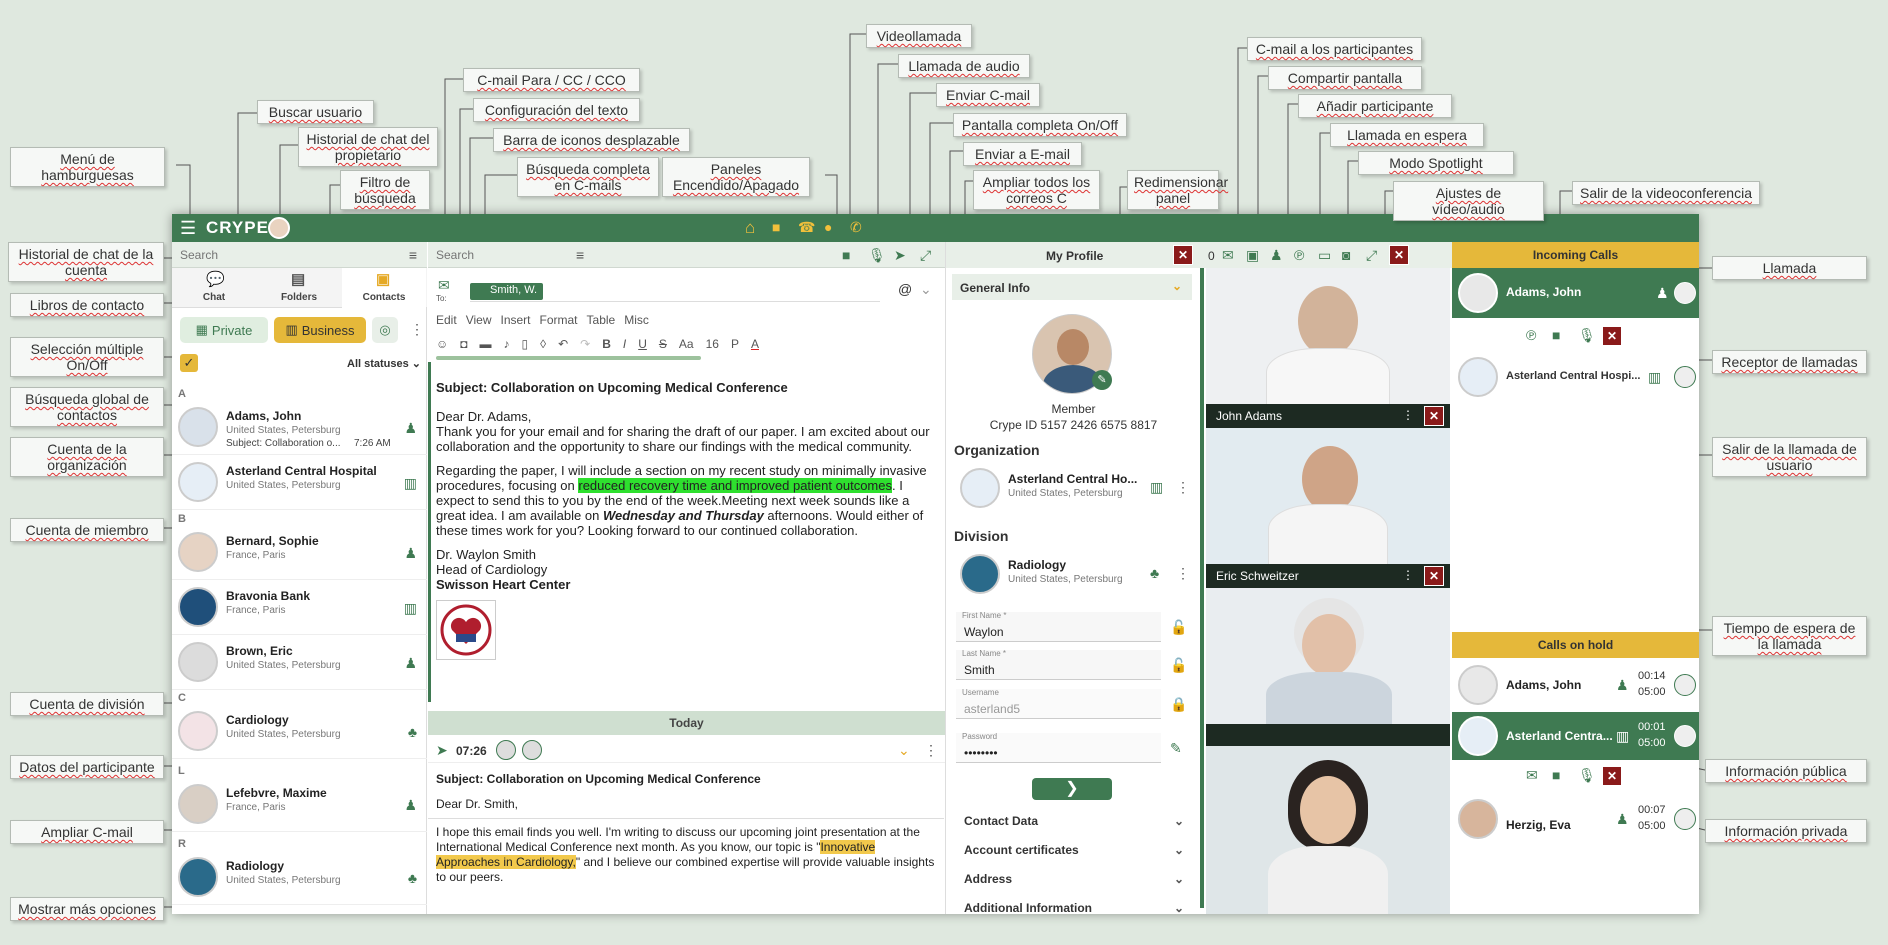 The width and height of the screenshot is (1888, 945). Describe the element at coordinates (1178, 665) in the screenshot. I see `unlock-icon: 🔓` at that location.